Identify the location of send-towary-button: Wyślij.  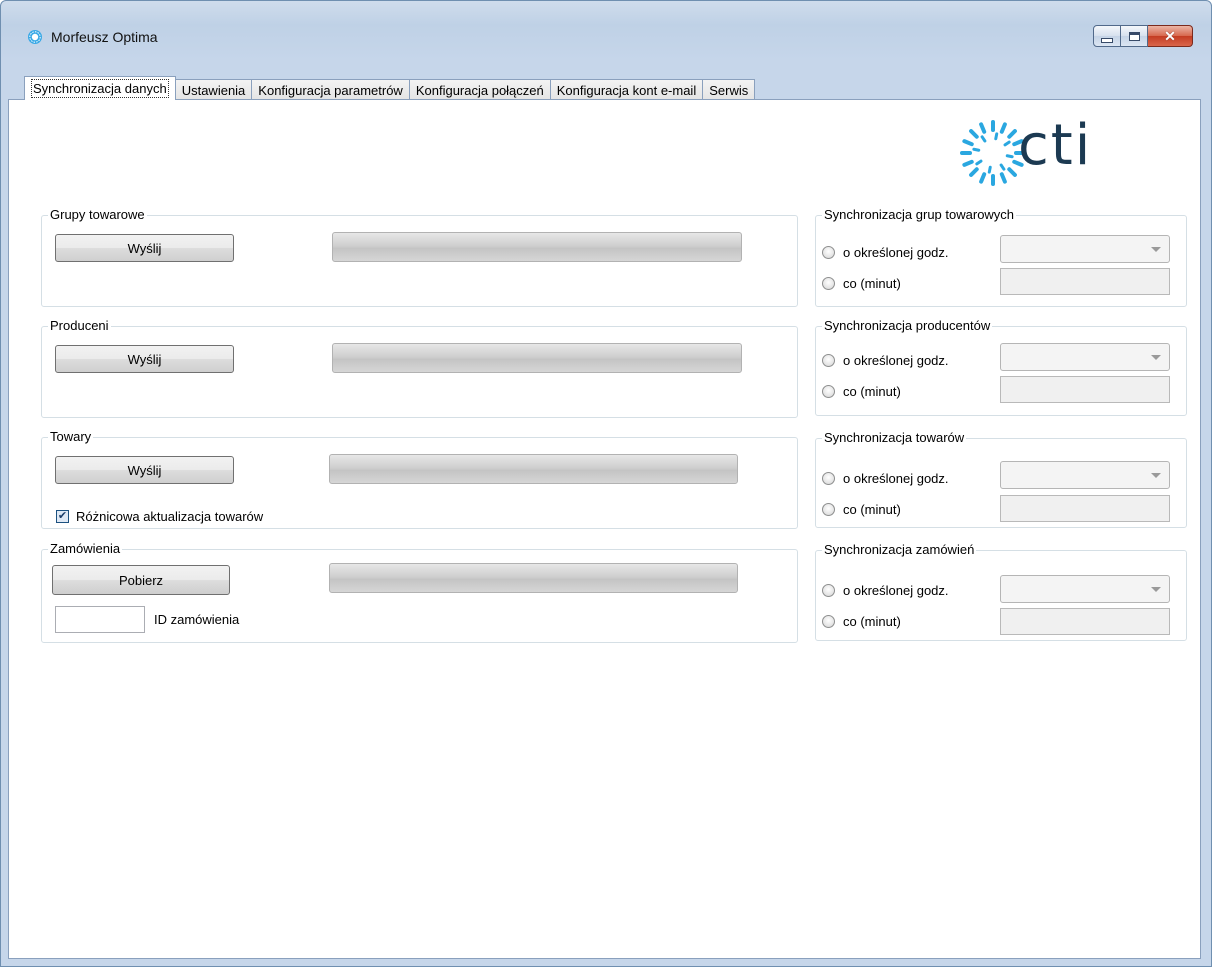
(144, 470).